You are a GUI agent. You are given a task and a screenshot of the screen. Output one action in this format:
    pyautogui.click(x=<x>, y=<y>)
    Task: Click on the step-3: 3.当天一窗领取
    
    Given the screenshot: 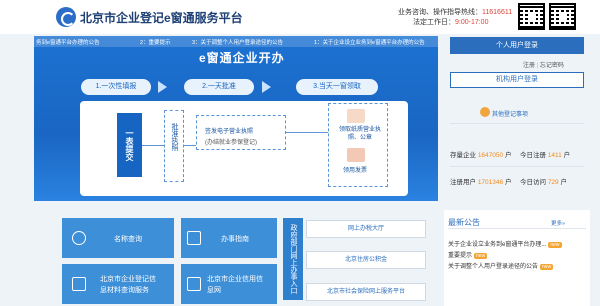 What is the action you would take?
    pyautogui.click(x=337, y=87)
    